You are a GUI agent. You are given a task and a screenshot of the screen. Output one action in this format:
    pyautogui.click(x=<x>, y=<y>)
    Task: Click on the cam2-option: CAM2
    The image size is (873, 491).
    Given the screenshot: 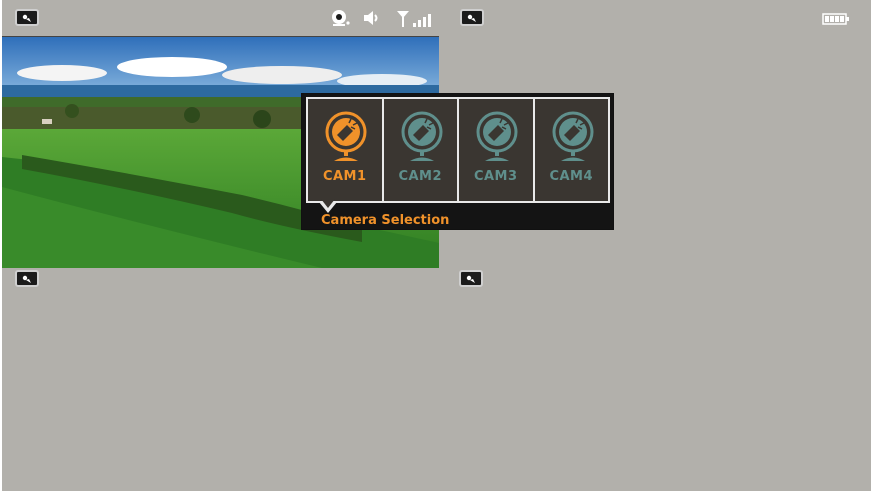 What is the action you would take?
    pyautogui.click(x=421, y=150)
    